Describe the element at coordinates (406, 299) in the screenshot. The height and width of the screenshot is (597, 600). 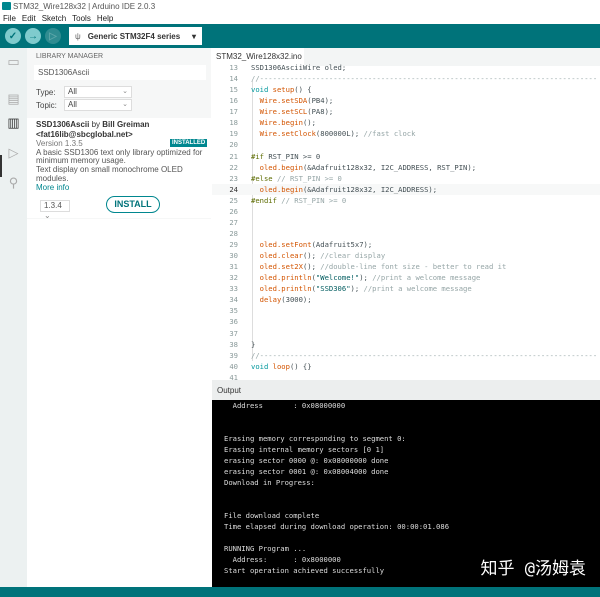
I see `code-line: 34 delay(3000);` at that location.